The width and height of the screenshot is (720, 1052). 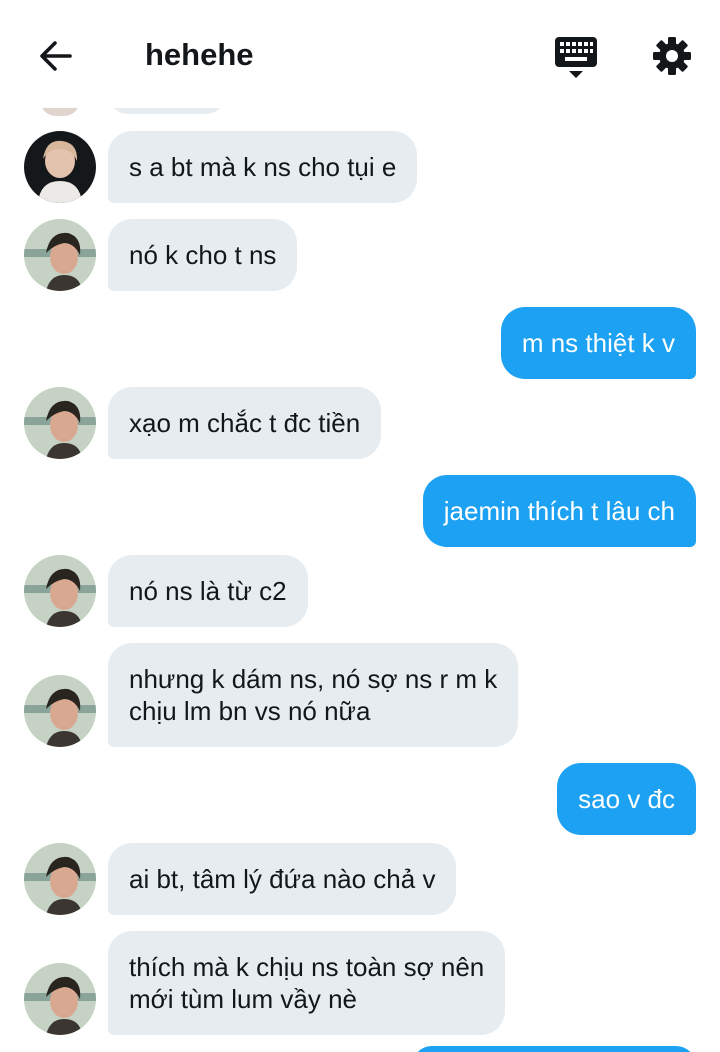 What do you see at coordinates (208, 591) in the screenshot?
I see `message-bubble: nó ns là từ c2` at bounding box center [208, 591].